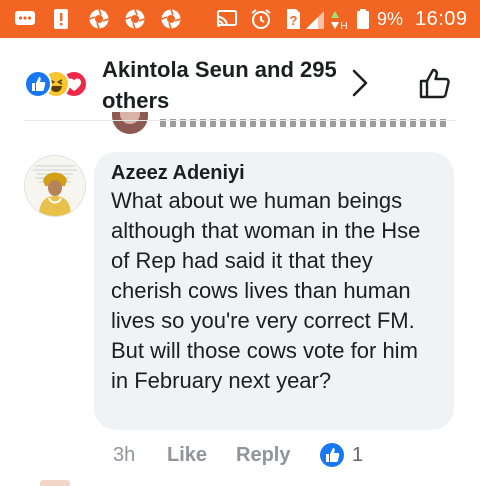 This screenshot has height=486, width=480. I want to click on like-button: Like, so click(187, 455).